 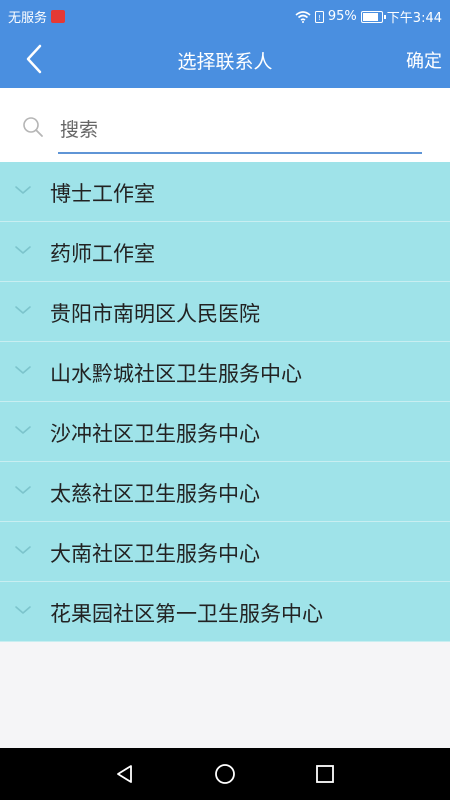 What do you see at coordinates (176, 374) in the screenshot?
I see `list-item-label: 山水黔城社区卫生服务中心` at bounding box center [176, 374].